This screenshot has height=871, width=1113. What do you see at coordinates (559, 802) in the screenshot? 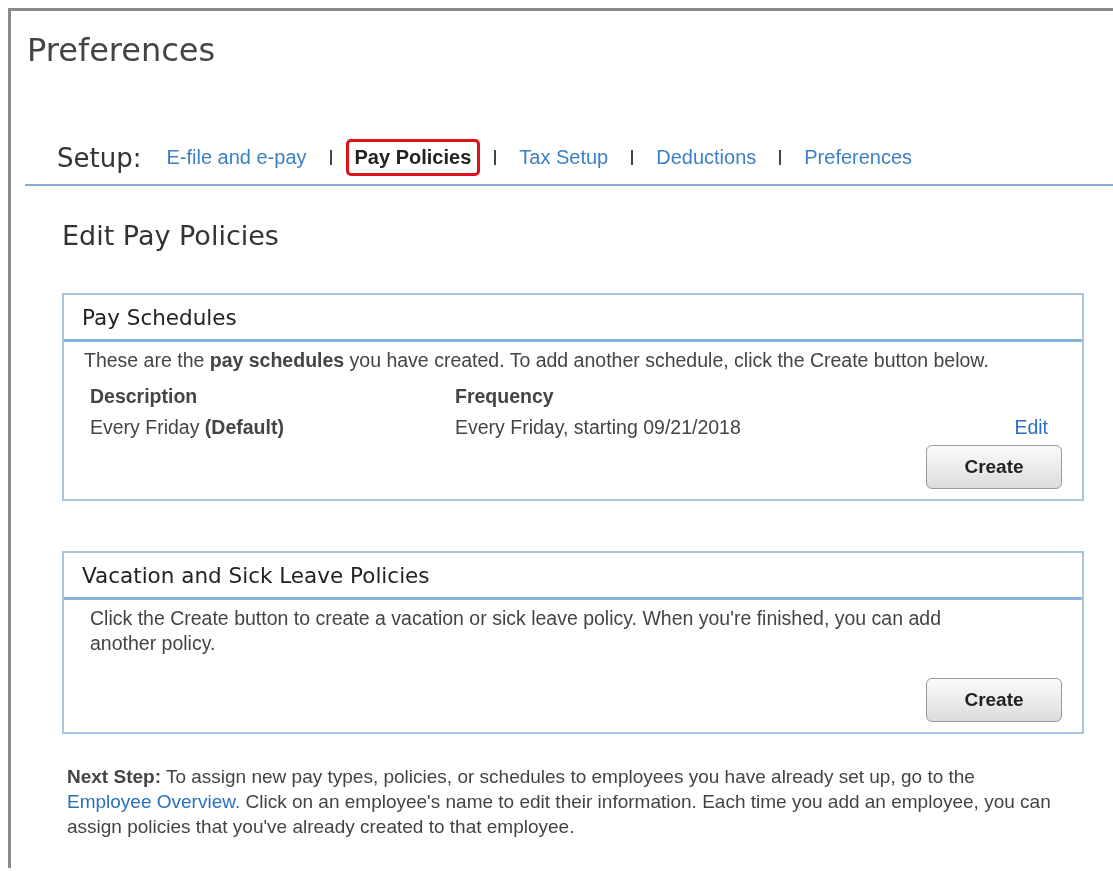
I see `next-step-text: Next Step: To assign new pay types, policies, or schedules to employees you have already set up, go to the Employee Overview. Click on an employee's name to edit their information. Each time you add an employee, you can assign policies that you've already created to that employee.` at bounding box center [559, 802].